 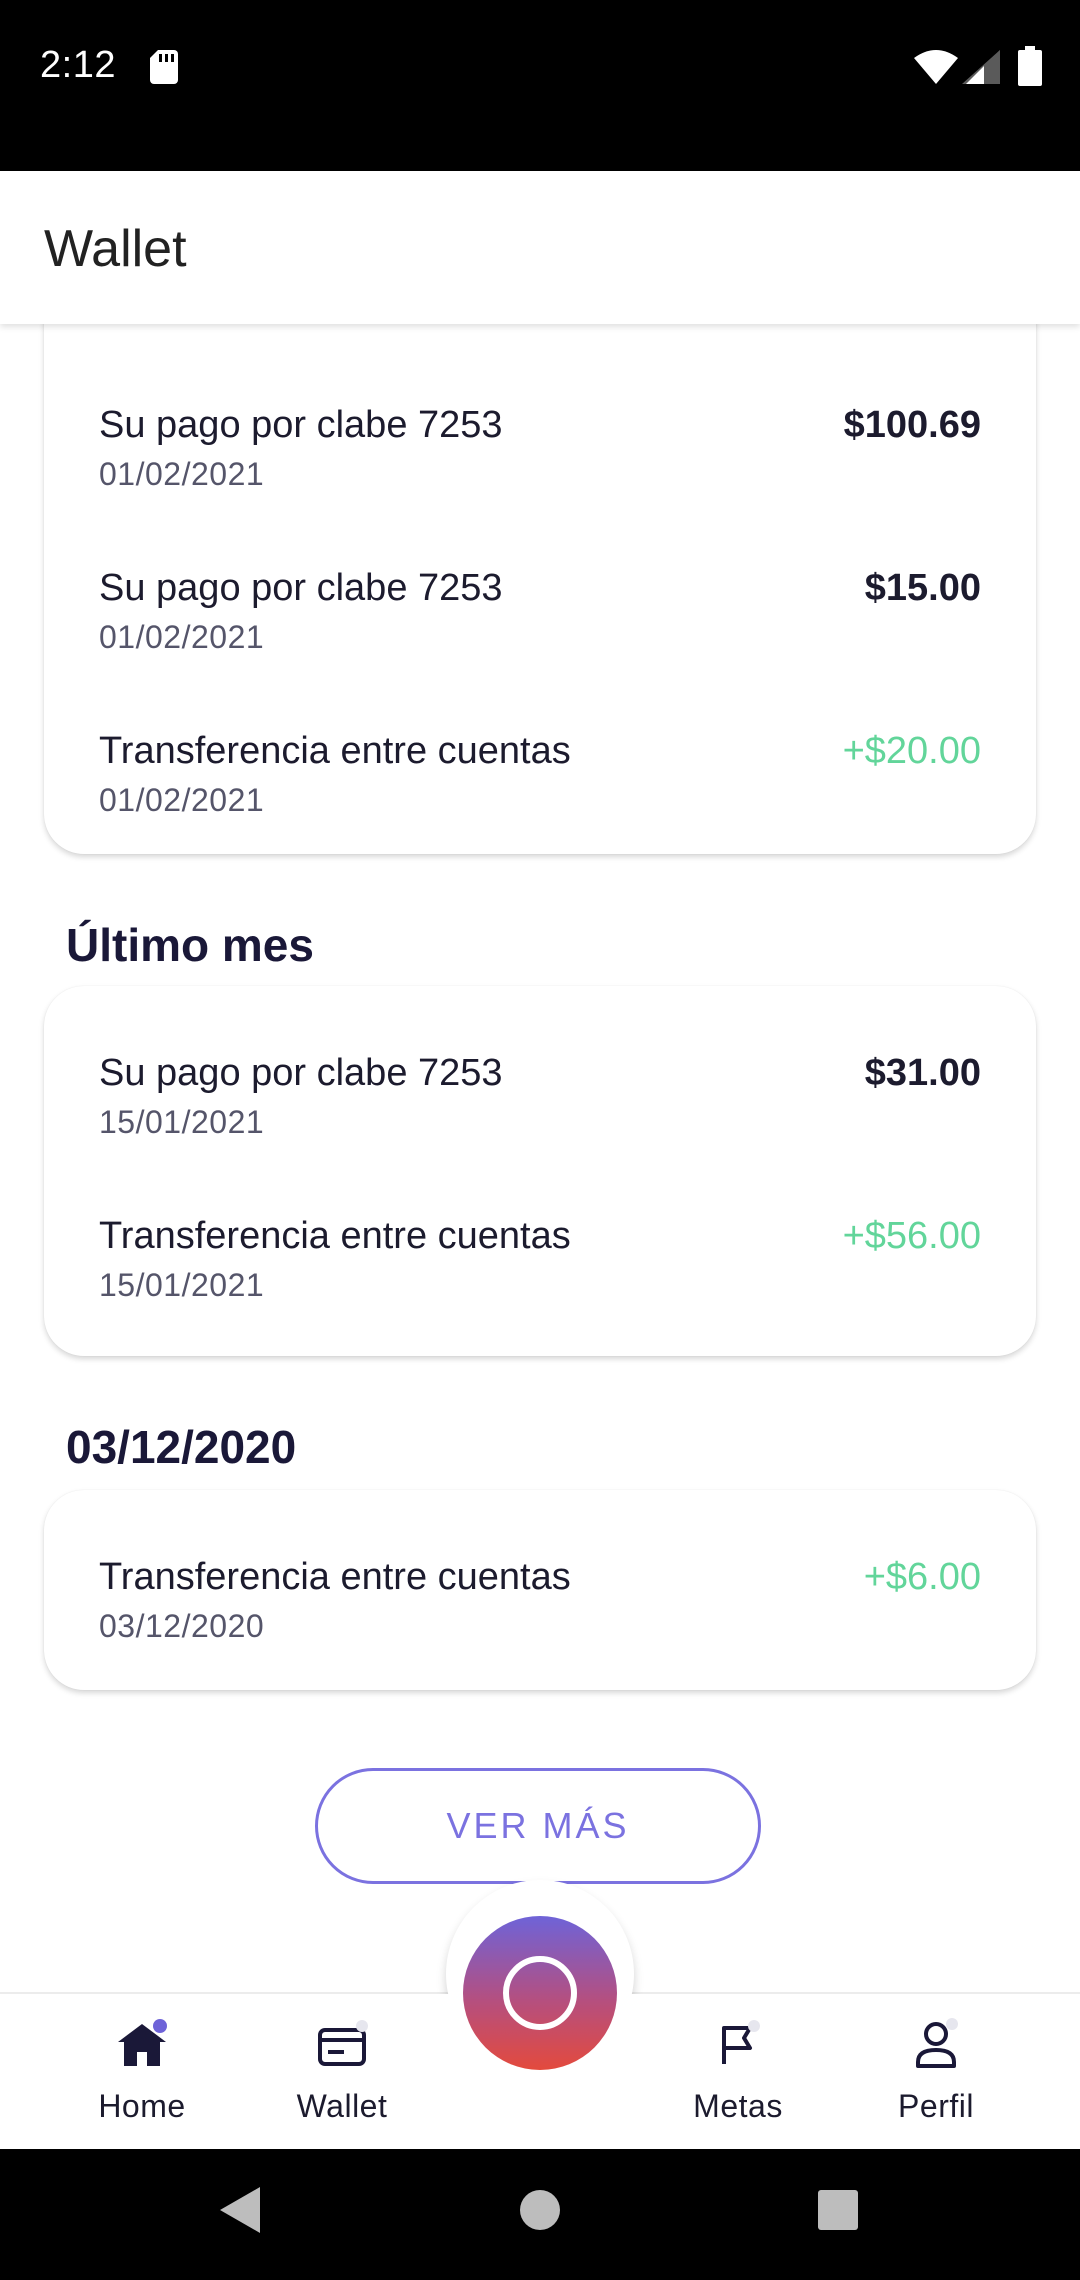 I want to click on section-heading: Último mes, so click(x=190, y=945).